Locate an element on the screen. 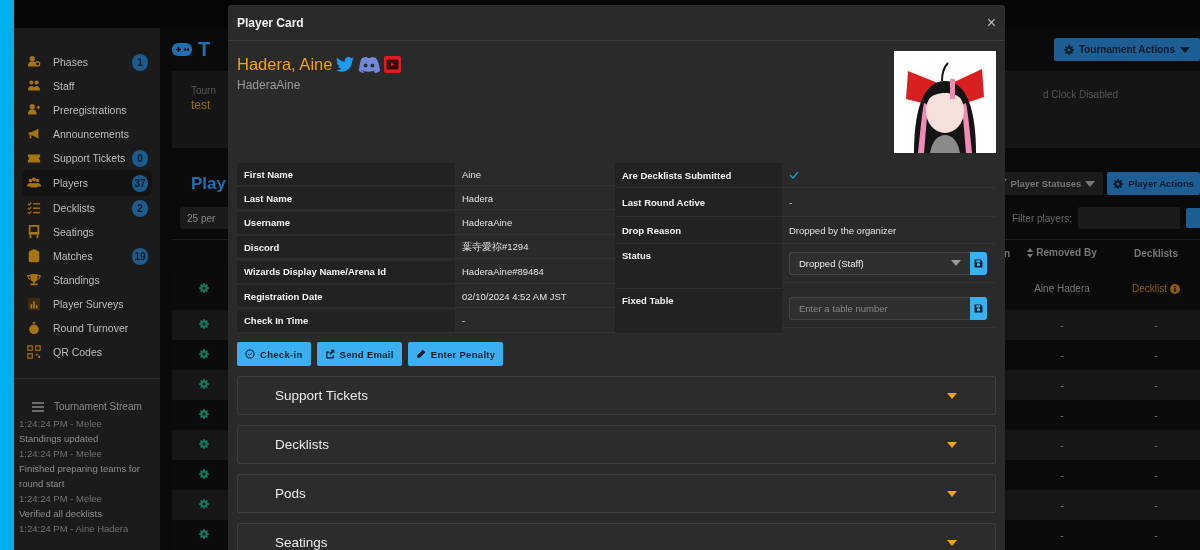 The image size is (1200, 550). field-label: Status is located at coordinates (698, 266).